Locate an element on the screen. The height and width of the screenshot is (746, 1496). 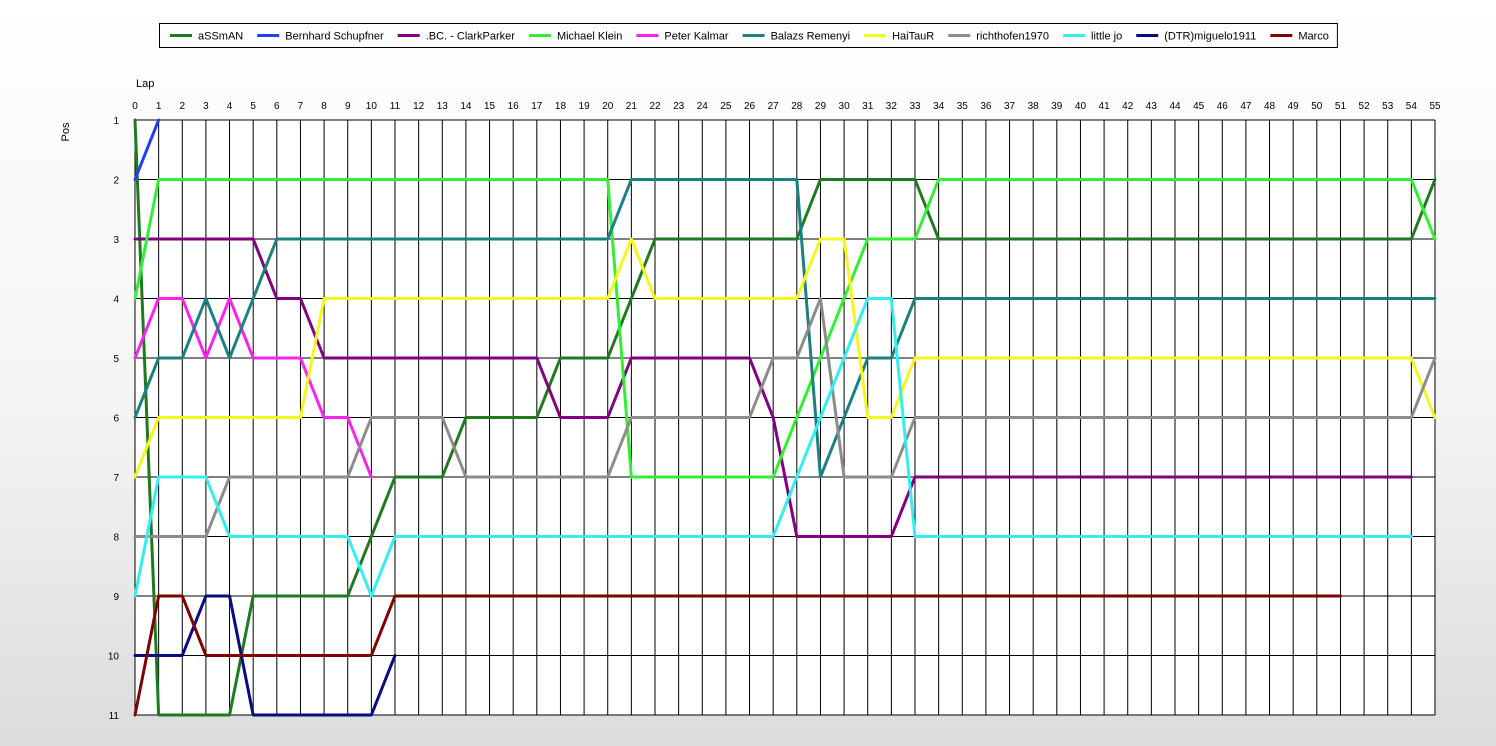
x-tick-label: 16 is located at coordinates (514, 106).